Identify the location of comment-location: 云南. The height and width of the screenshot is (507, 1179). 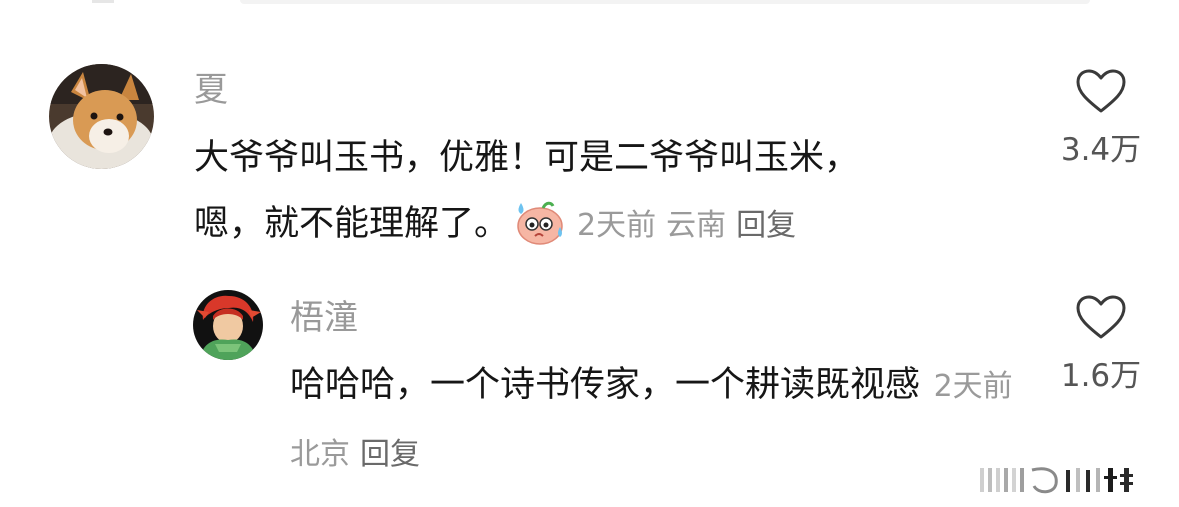
(696, 225).